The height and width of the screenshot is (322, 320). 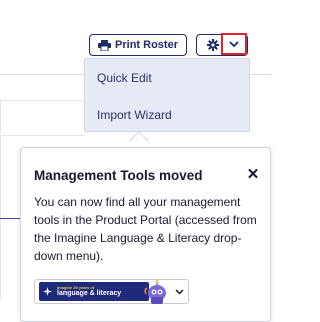 I want to click on print-roster-label: Print Roster, so click(x=146, y=45).